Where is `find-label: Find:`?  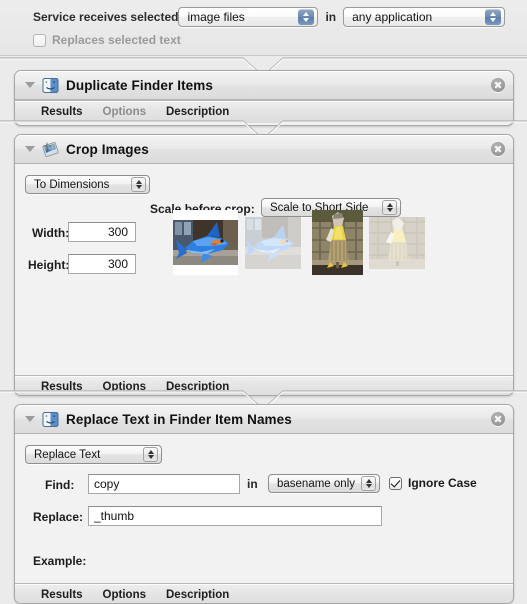 find-label: Find: is located at coordinates (60, 485).